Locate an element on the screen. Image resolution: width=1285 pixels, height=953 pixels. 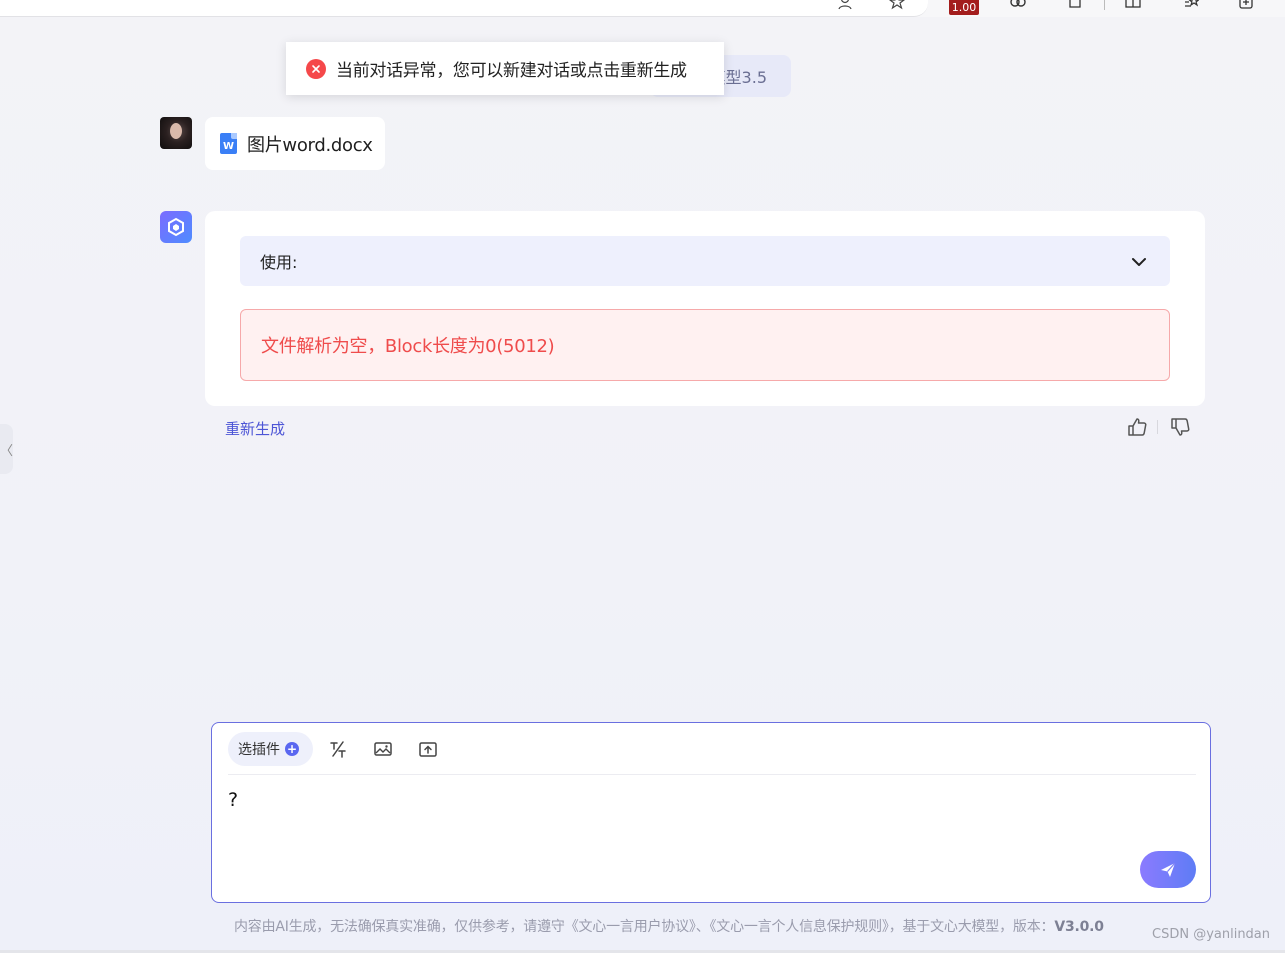
browser-toolbar: 1.00 is located at coordinates (642, 8).